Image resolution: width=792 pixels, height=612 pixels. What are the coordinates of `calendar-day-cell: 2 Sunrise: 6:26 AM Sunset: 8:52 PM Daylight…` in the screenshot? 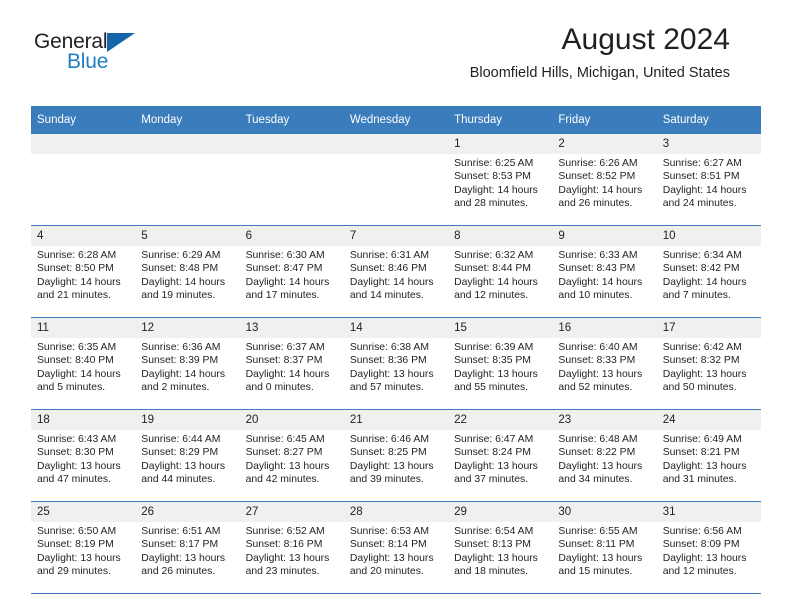 It's located at (604, 180).